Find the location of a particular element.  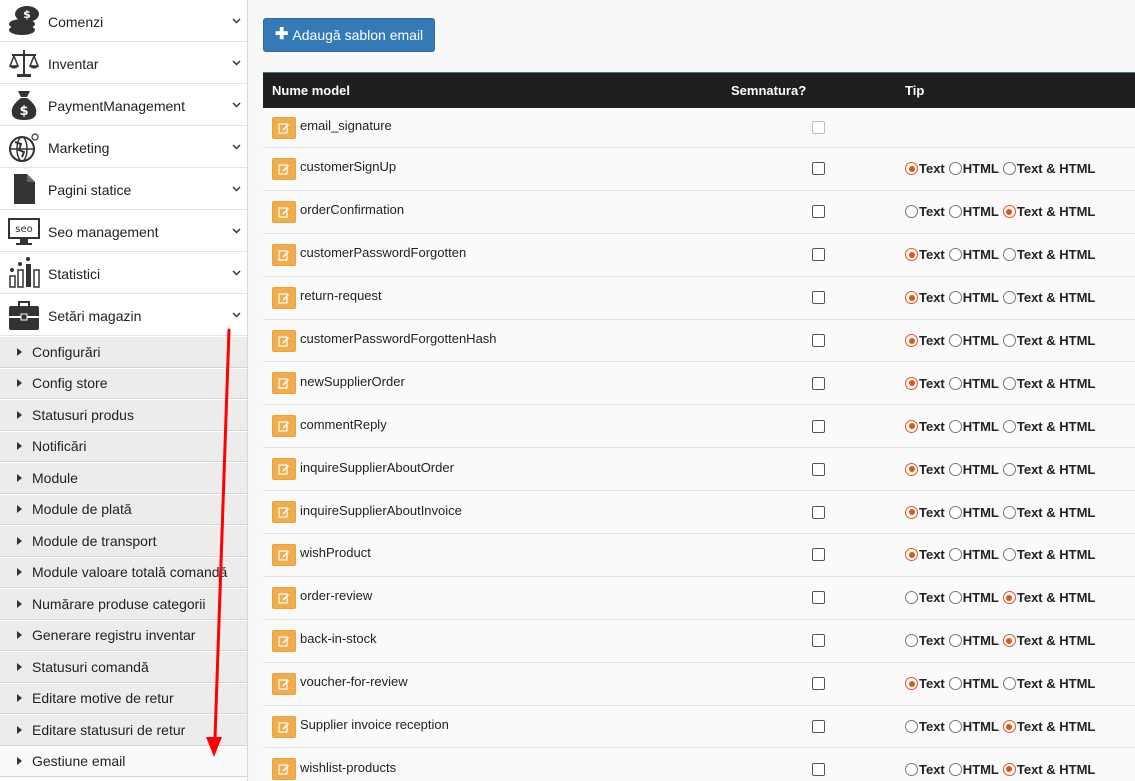

submenu-item-module-de-transport: Module de transport is located at coordinates (123, 541).